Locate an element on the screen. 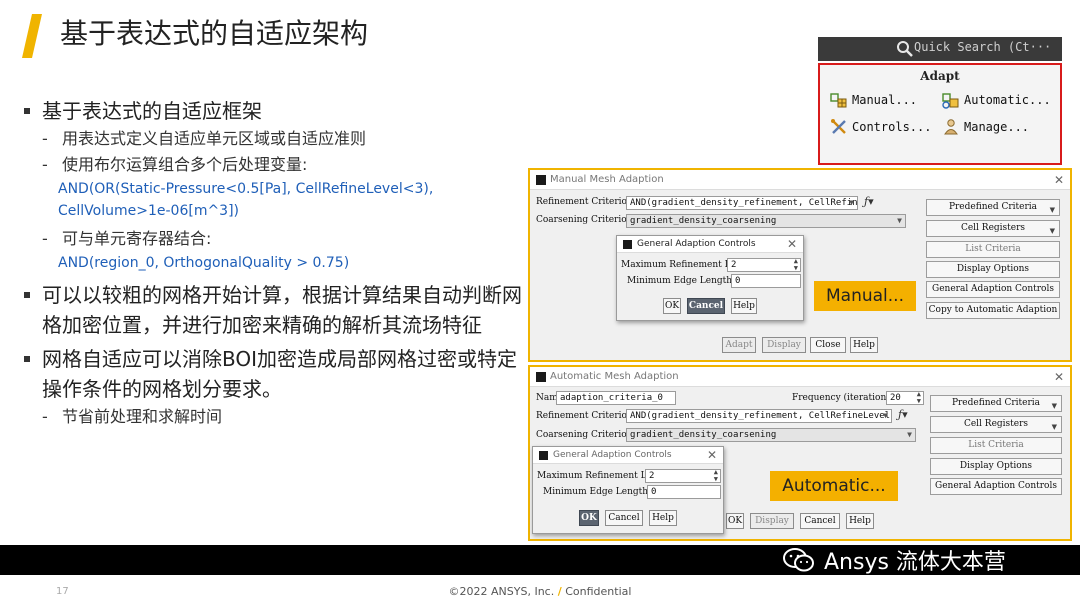 This screenshot has height=608, width=1080. sub-bullet-item: 用表达式定义自适应单元区域或自适应准则 is located at coordinates (275, 139).